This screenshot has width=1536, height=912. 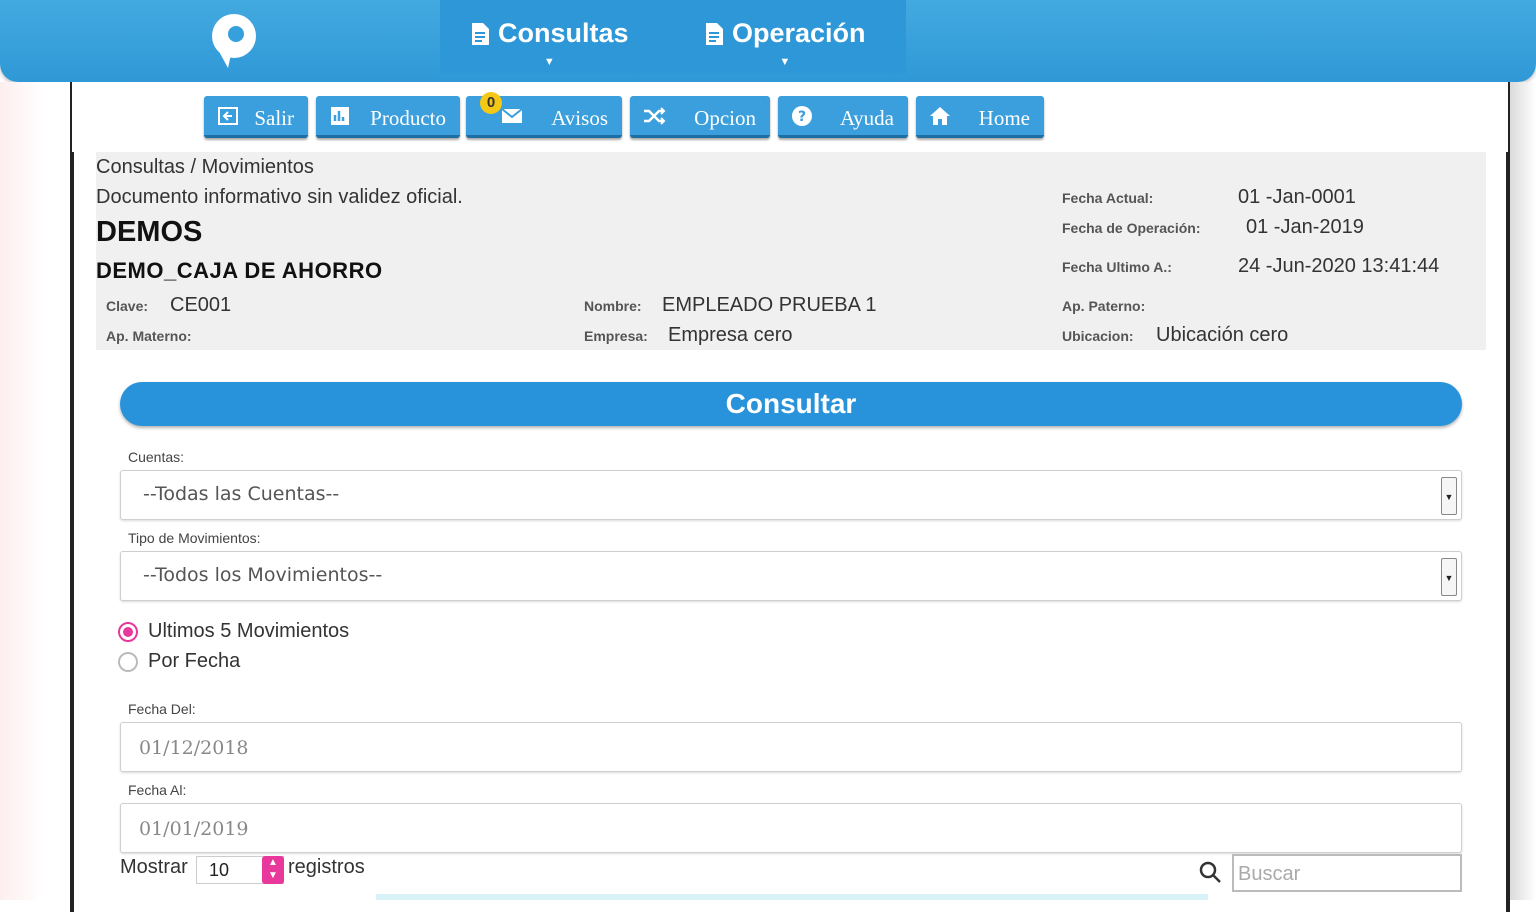 I want to click on fecha-del-label: Fecha Del:, so click(x=162, y=709).